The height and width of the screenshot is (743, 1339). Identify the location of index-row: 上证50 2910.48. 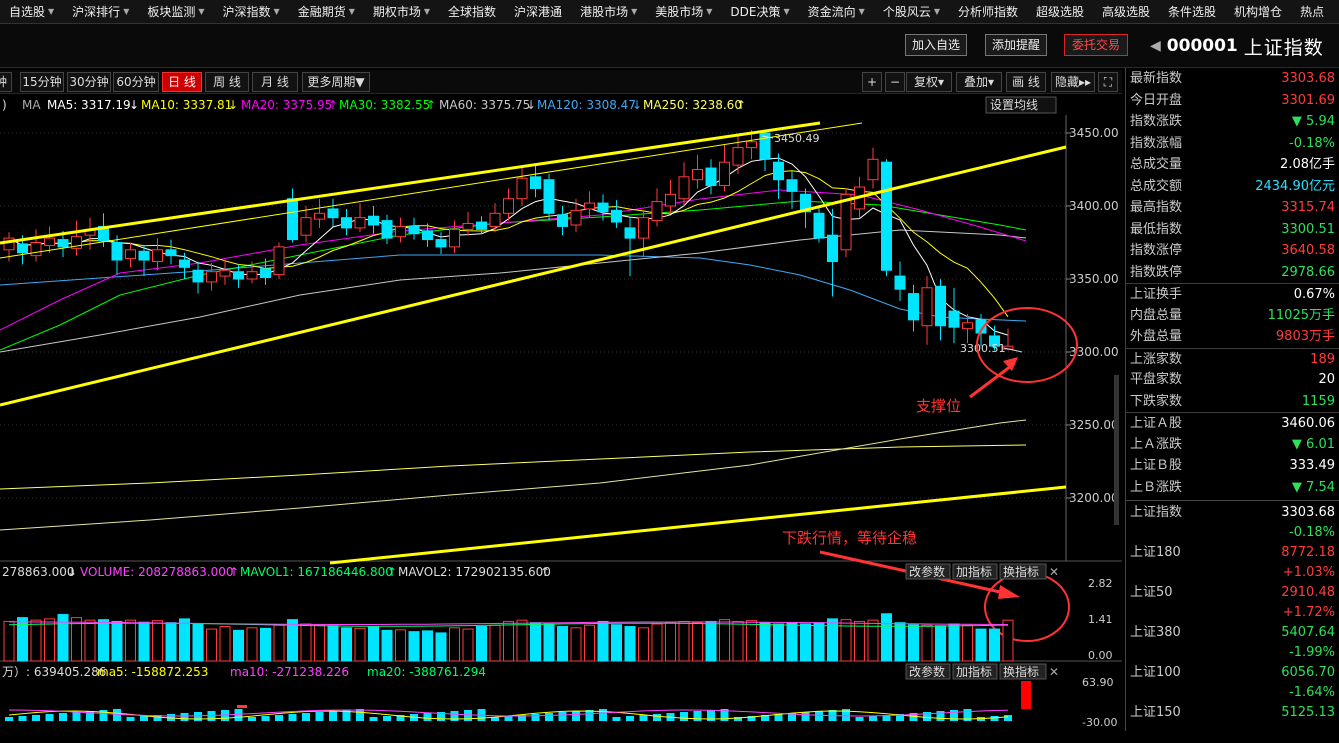
(1232, 593).